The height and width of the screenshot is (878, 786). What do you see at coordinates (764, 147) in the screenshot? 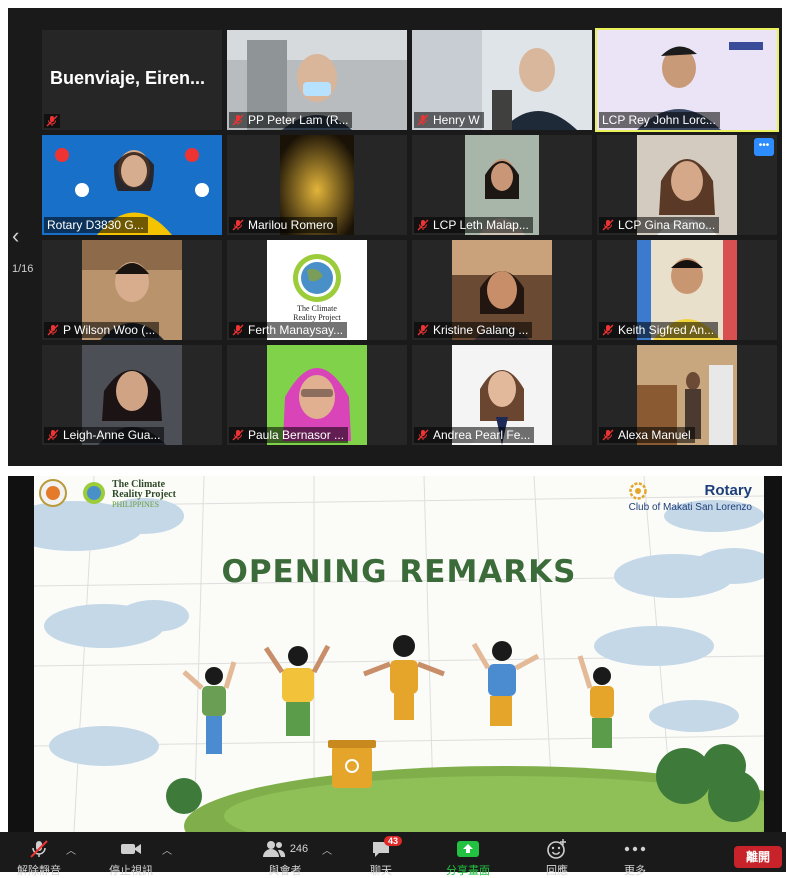
I see `more-options-button: •••` at bounding box center [764, 147].